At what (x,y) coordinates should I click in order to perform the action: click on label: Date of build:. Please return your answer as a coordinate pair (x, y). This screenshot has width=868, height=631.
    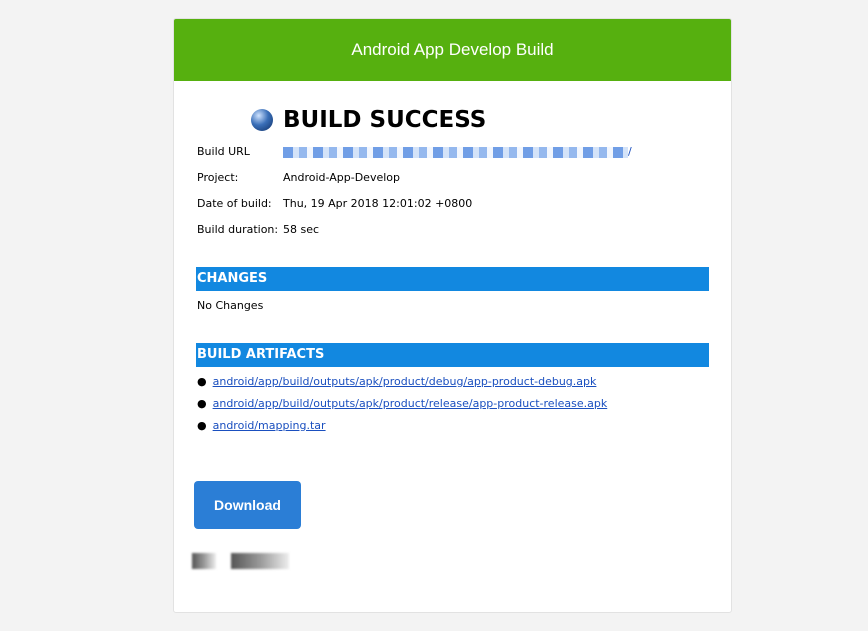
    Looking at the image, I should click on (234, 203).